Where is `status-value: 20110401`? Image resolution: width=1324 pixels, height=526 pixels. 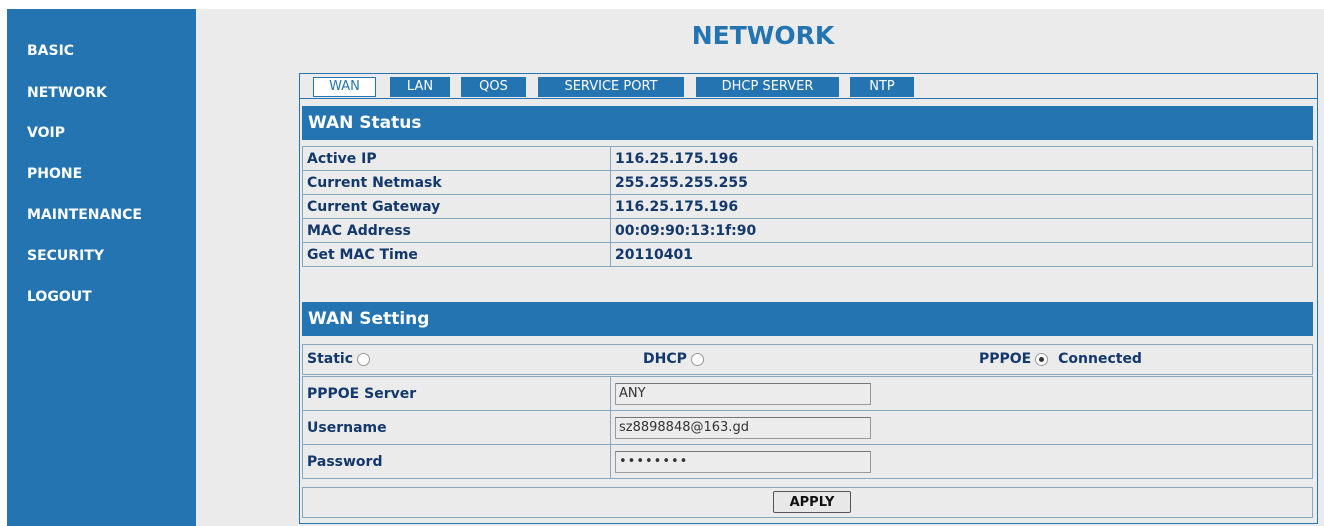 status-value: 20110401 is located at coordinates (654, 255).